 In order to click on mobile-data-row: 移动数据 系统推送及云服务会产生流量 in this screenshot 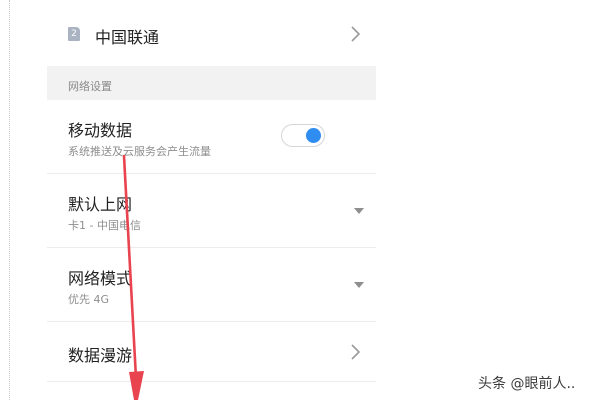, I will do `click(211, 137)`.